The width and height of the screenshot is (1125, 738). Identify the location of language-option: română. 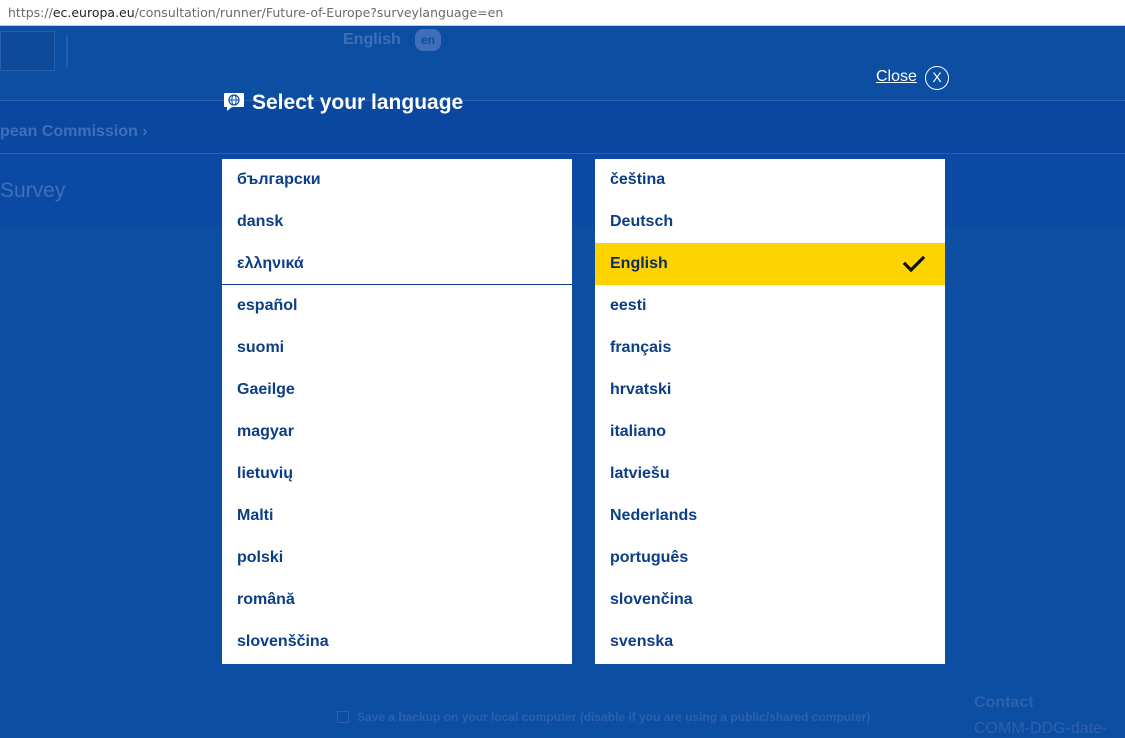
(397, 600).